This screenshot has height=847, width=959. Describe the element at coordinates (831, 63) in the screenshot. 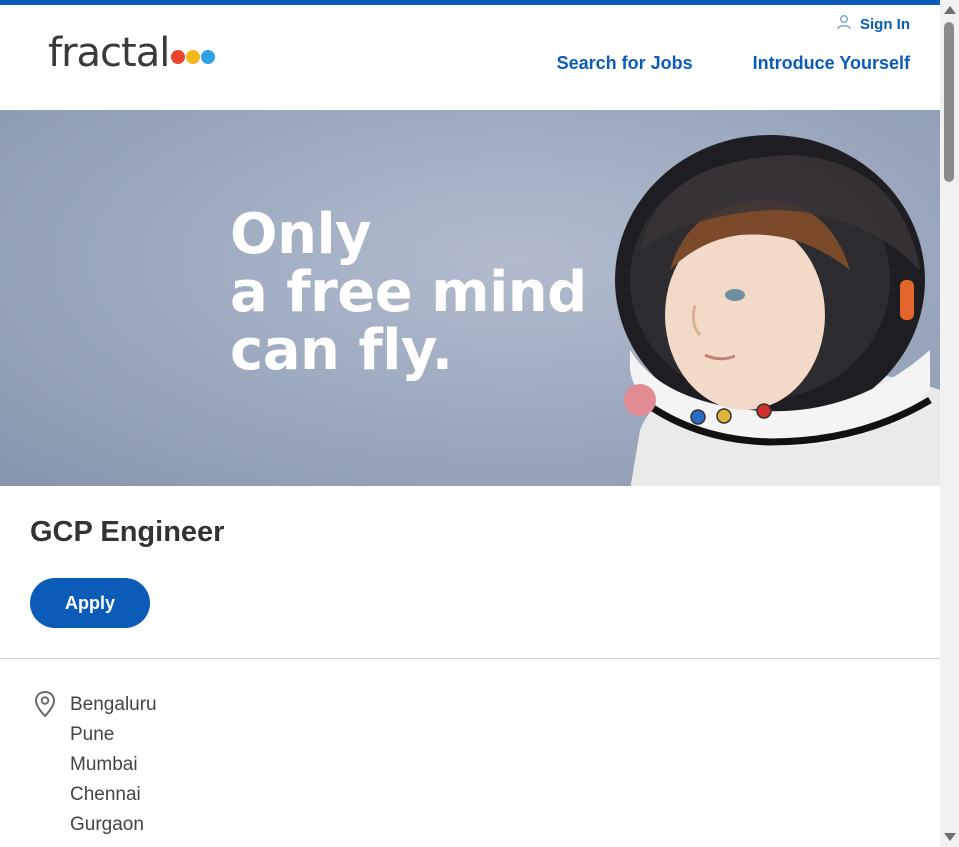

I see `nav-introduce-yourself: Introduce Yourself` at that location.